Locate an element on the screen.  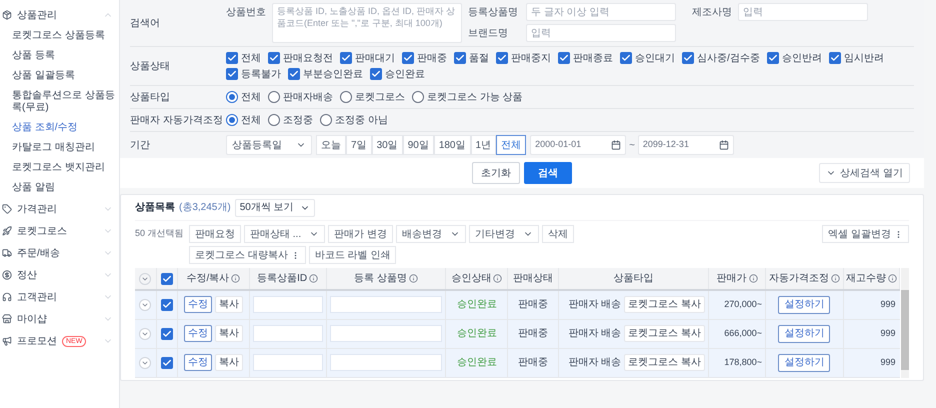
detail-search-button: 상세검색 열기 is located at coordinates (864, 173).